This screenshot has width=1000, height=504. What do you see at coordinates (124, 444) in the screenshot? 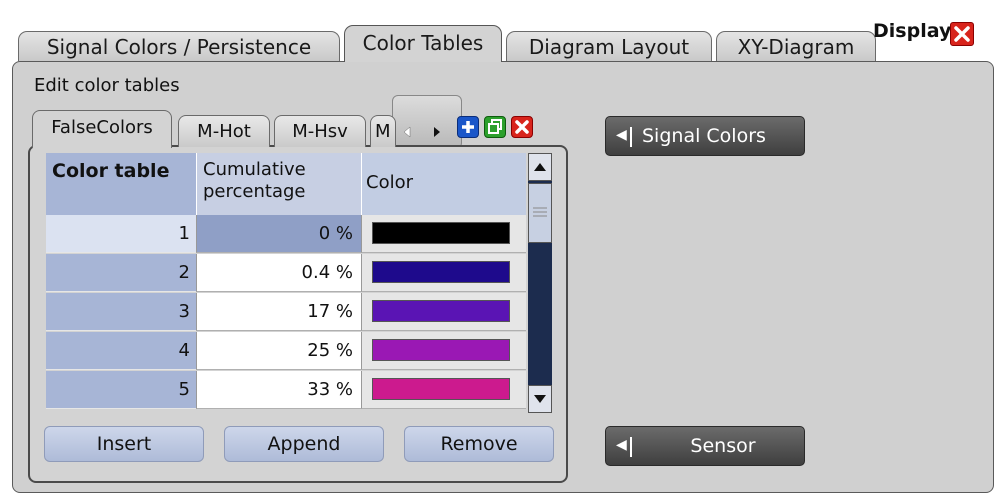
I see `insert-button: Insert` at bounding box center [124, 444].